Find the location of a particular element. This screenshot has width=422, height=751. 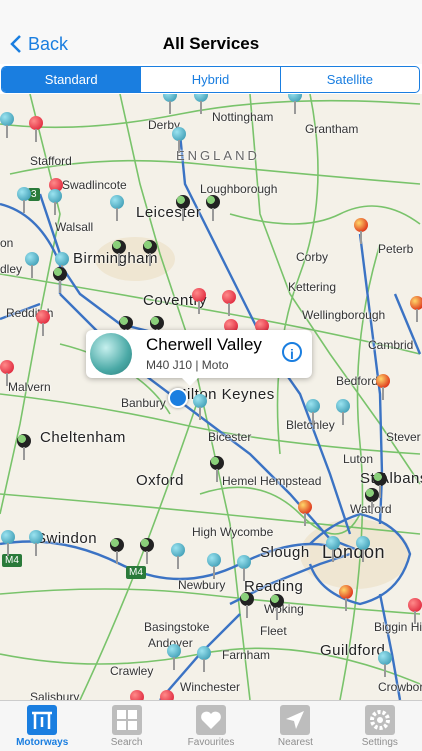

place-label: Crowboro is located at coordinates (400, 687).